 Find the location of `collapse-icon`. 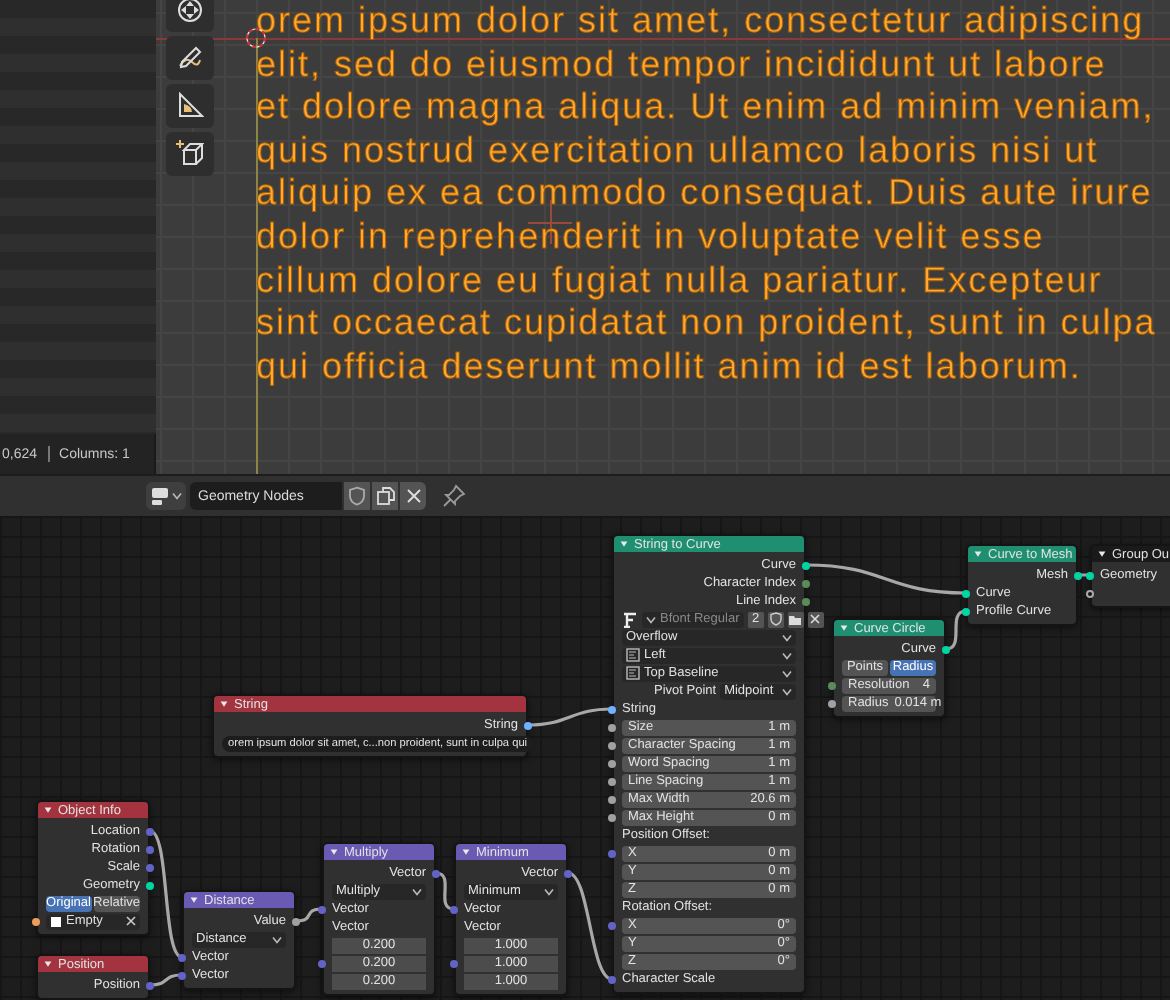

collapse-icon is located at coordinates (1102, 554).